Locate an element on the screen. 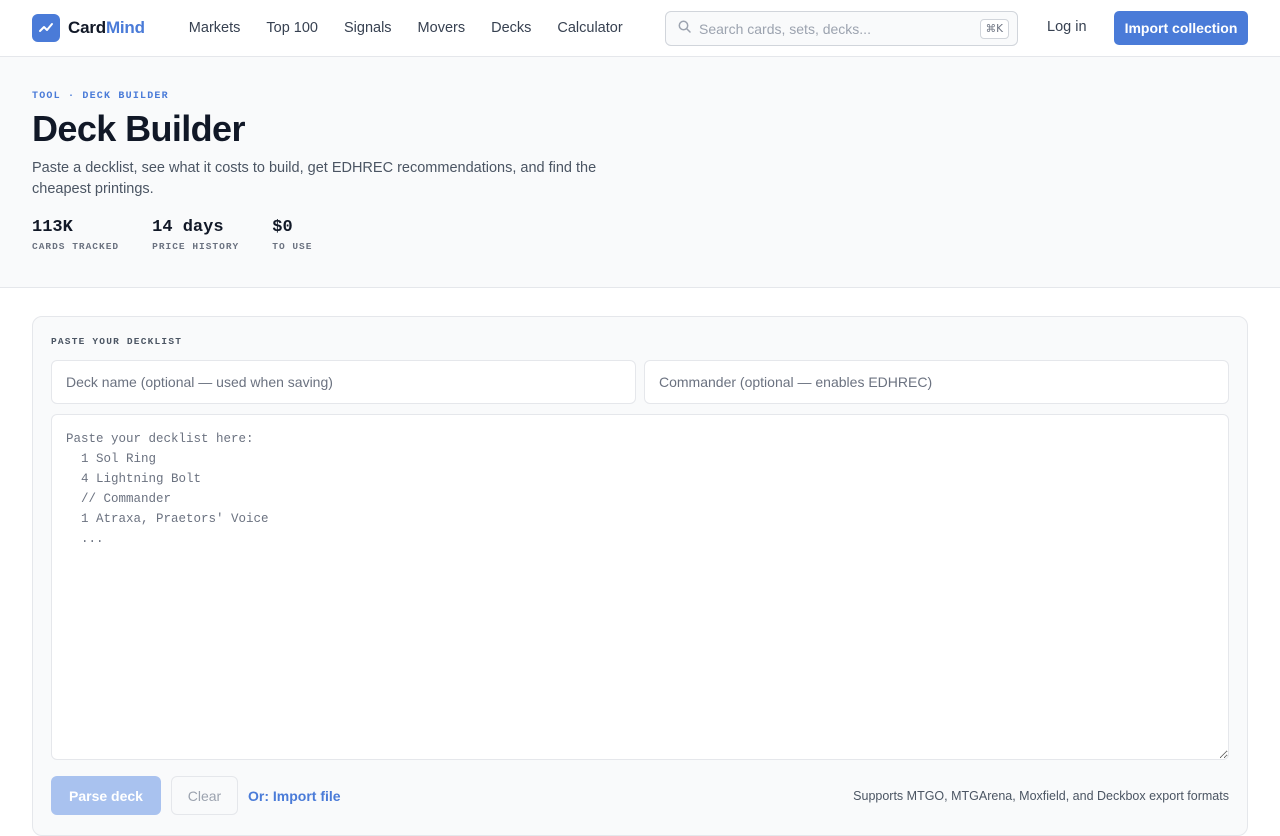 This screenshot has height=836, width=1280. nav-decks: Decks is located at coordinates (511, 28).